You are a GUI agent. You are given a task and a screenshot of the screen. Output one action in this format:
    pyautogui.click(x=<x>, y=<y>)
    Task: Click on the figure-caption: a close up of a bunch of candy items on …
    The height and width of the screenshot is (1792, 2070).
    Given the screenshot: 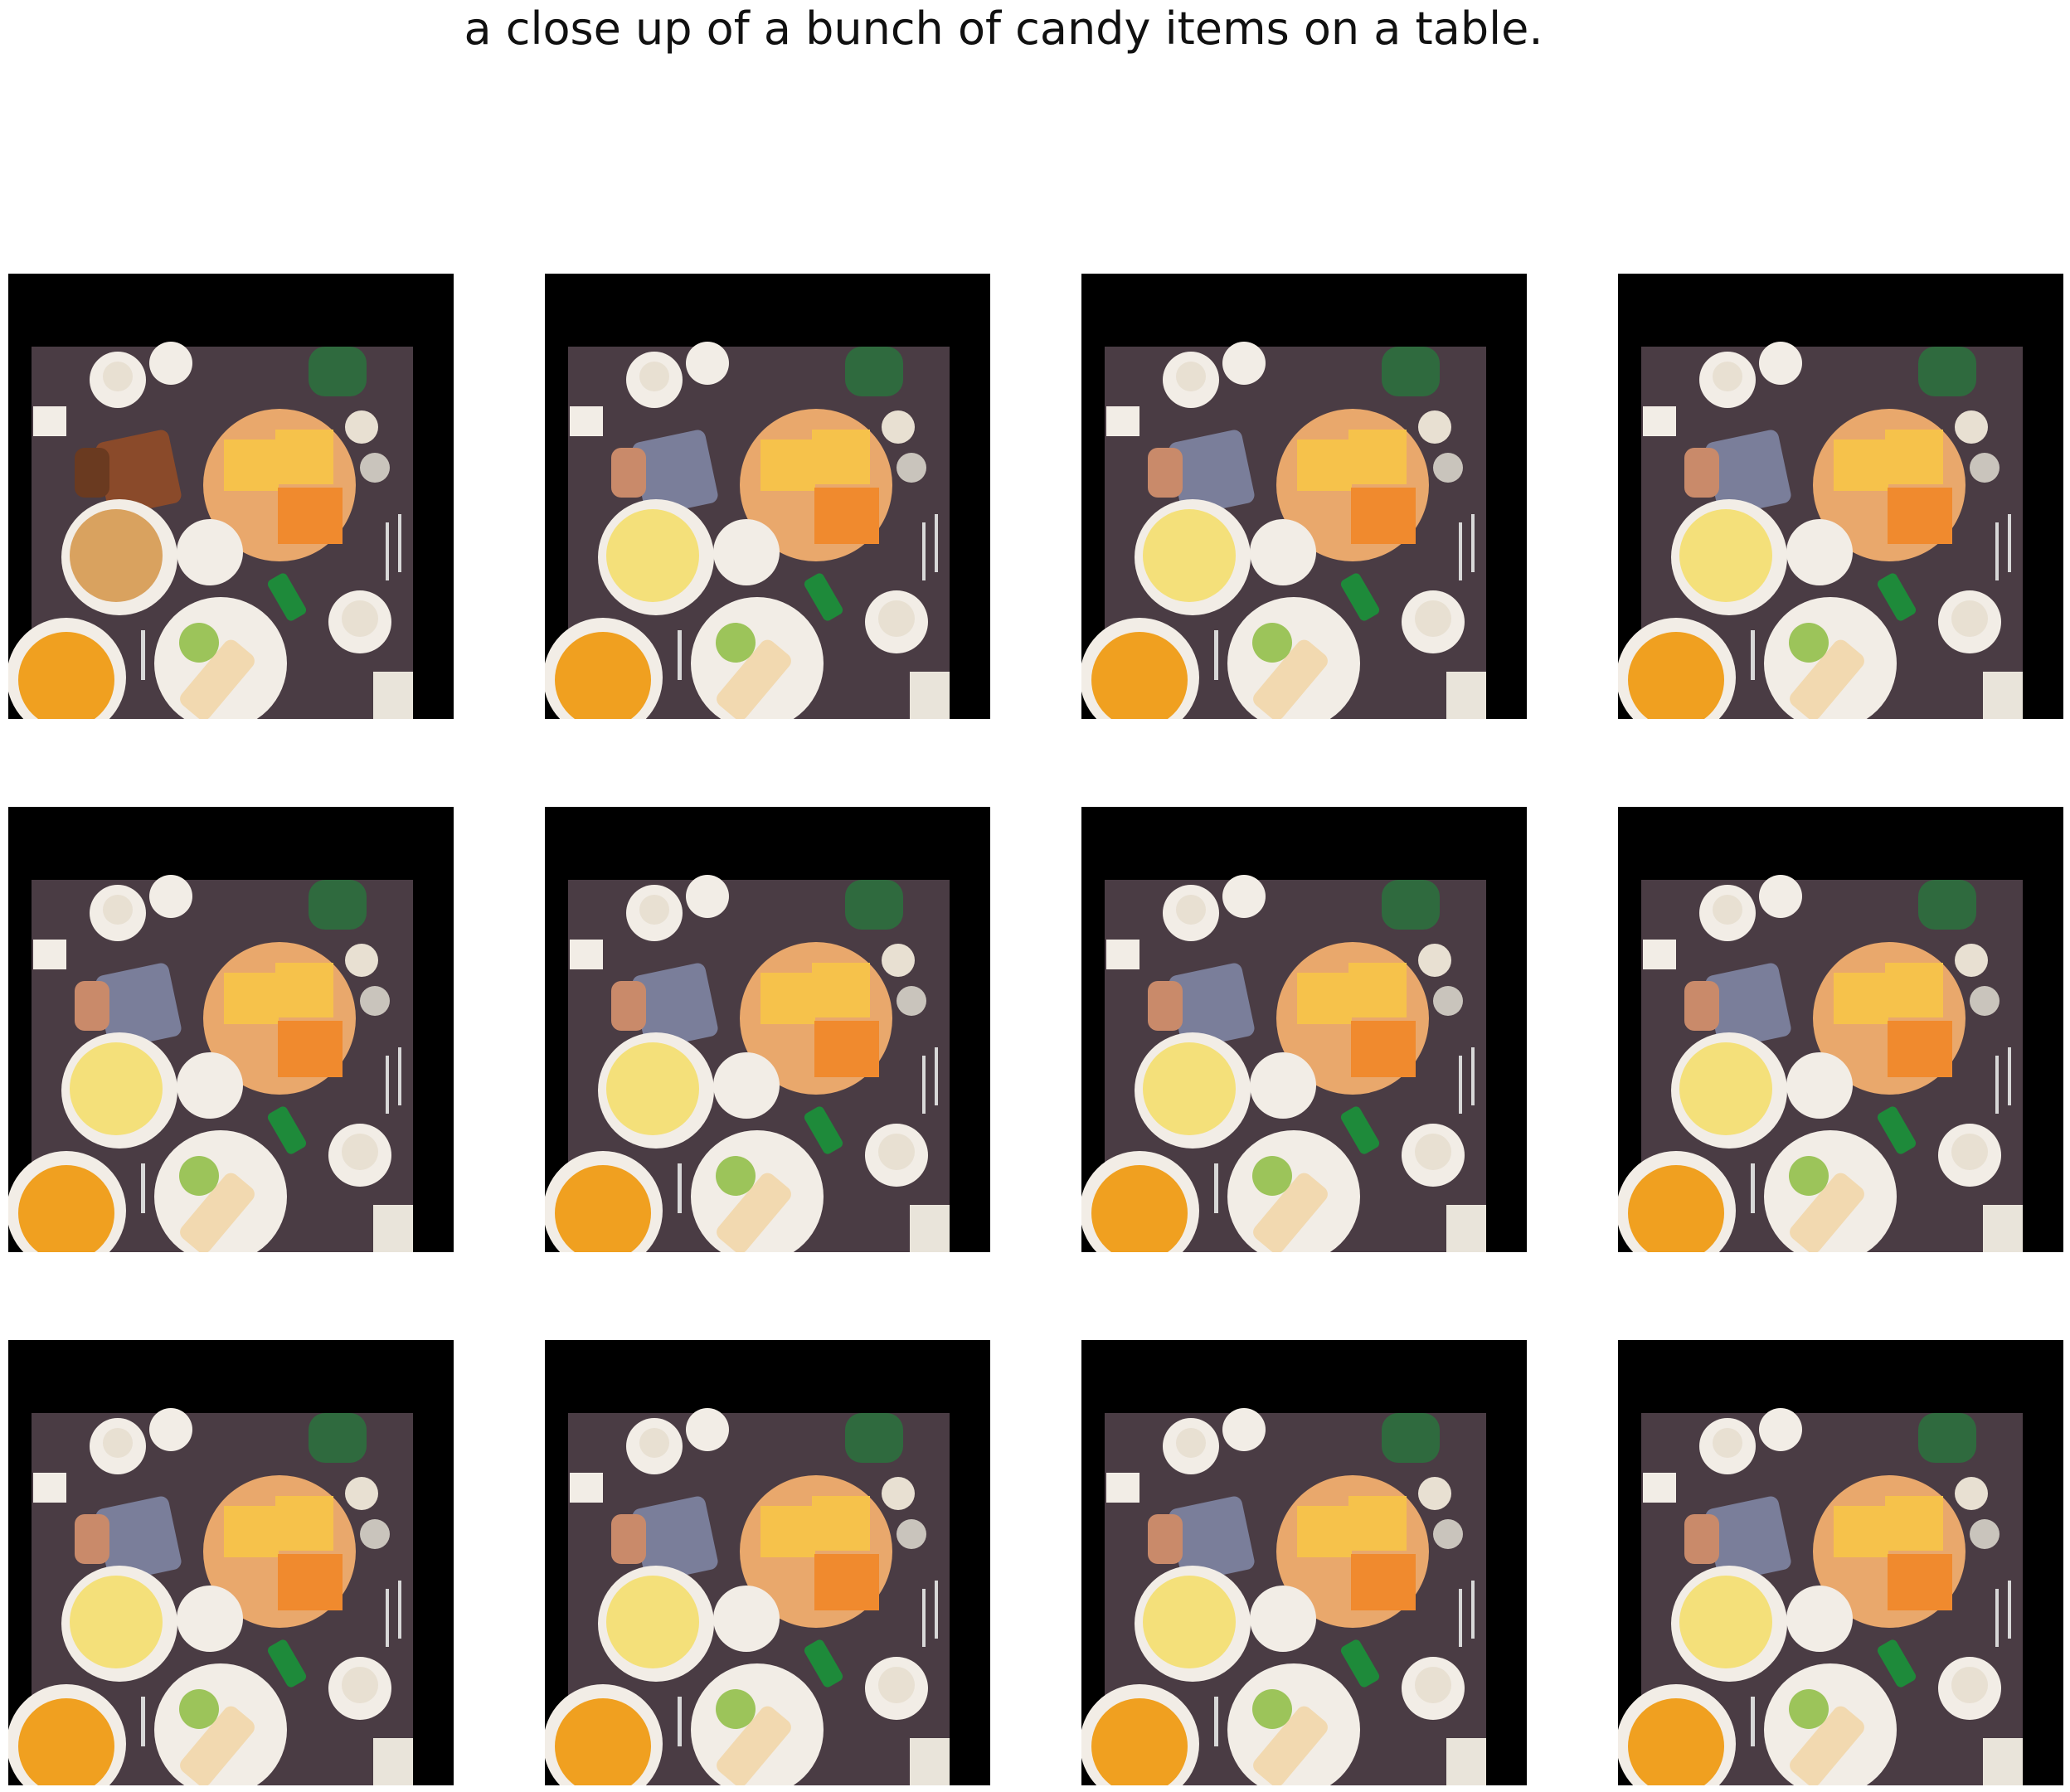 What is the action you would take?
    pyautogui.click(x=1004, y=28)
    